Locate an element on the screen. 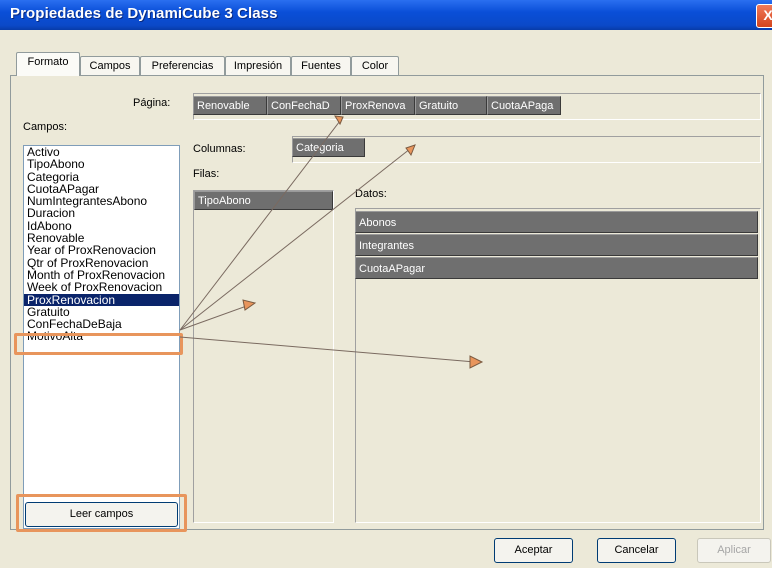 This screenshot has height=568, width=772. selected-field-highlight is located at coordinates (98, 344).